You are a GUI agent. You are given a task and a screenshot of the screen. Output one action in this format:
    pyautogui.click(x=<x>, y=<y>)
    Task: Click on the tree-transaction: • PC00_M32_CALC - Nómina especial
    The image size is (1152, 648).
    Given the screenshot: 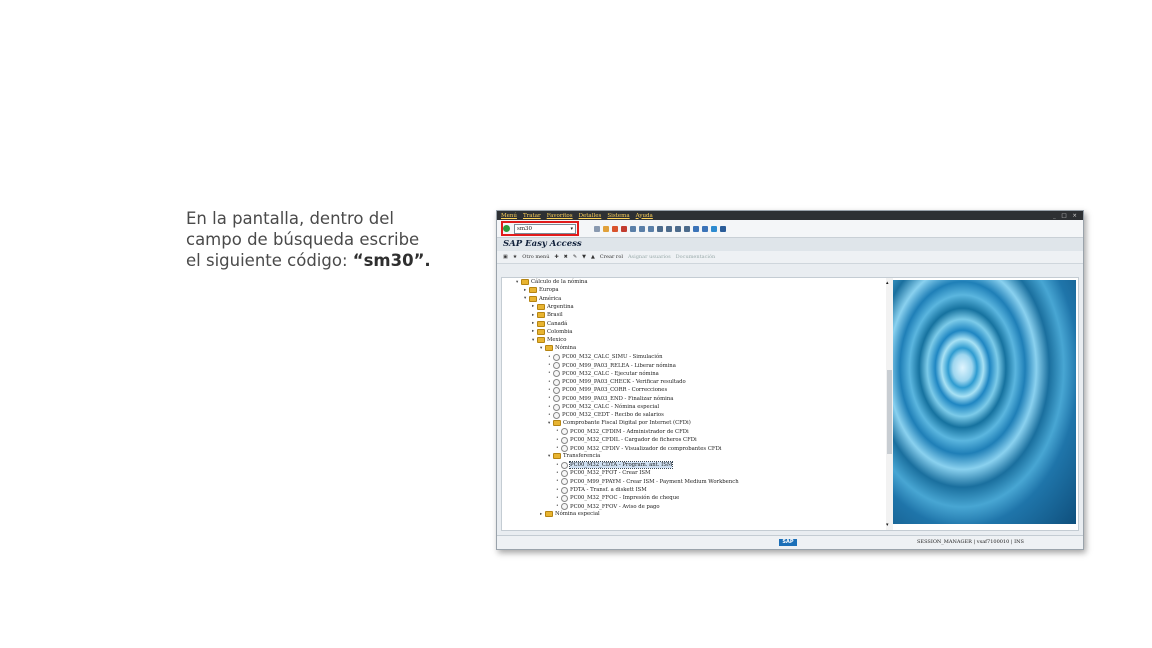 What is the action you would take?
    pyautogui.click(x=604, y=407)
    